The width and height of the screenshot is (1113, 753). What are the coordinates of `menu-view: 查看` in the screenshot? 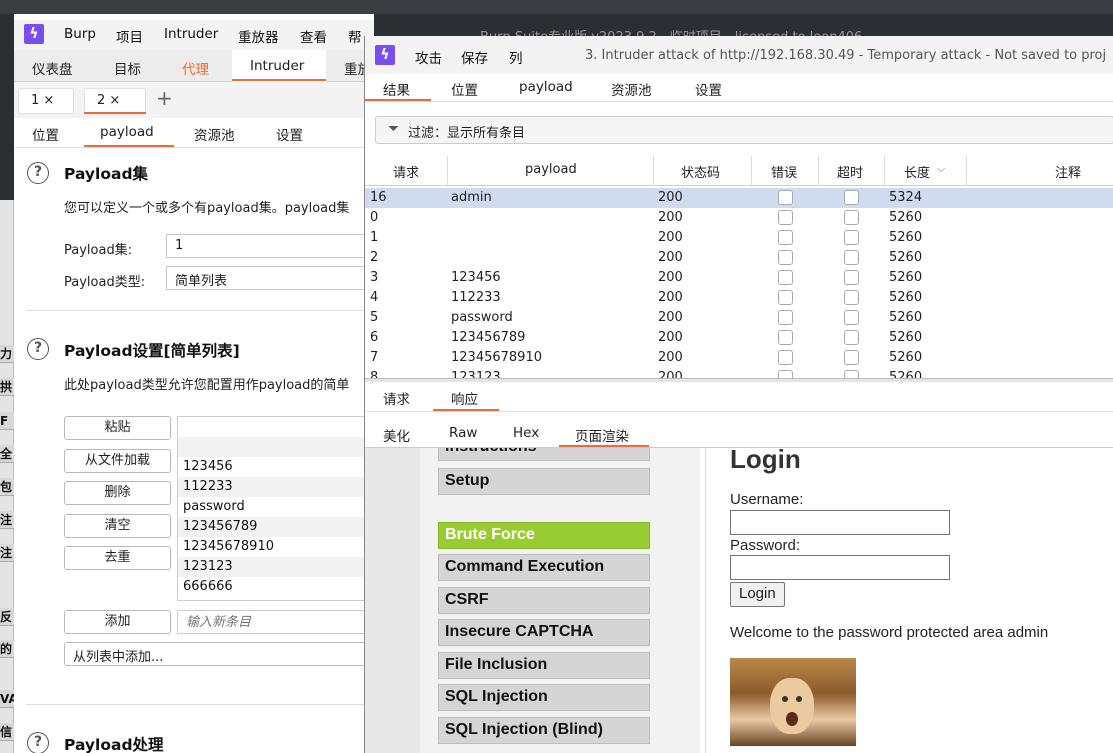 It's located at (313, 36).